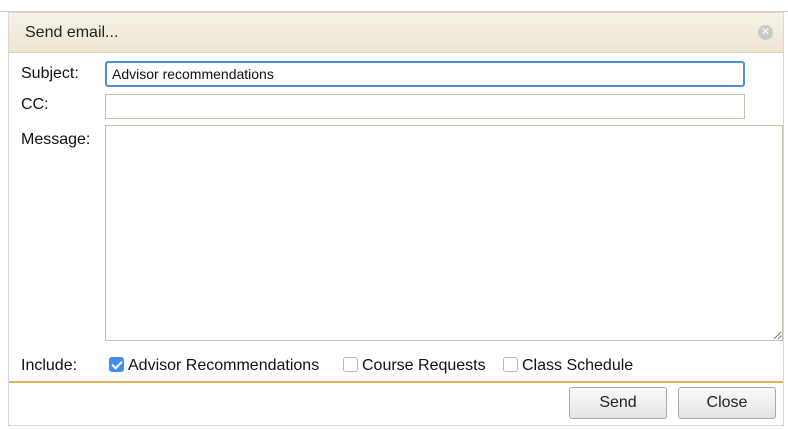 Image resolution: width=788 pixels, height=429 pixels. What do you see at coordinates (396, 33) in the screenshot?
I see `dialog-titlebar: Send email... ✕` at bounding box center [396, 33].